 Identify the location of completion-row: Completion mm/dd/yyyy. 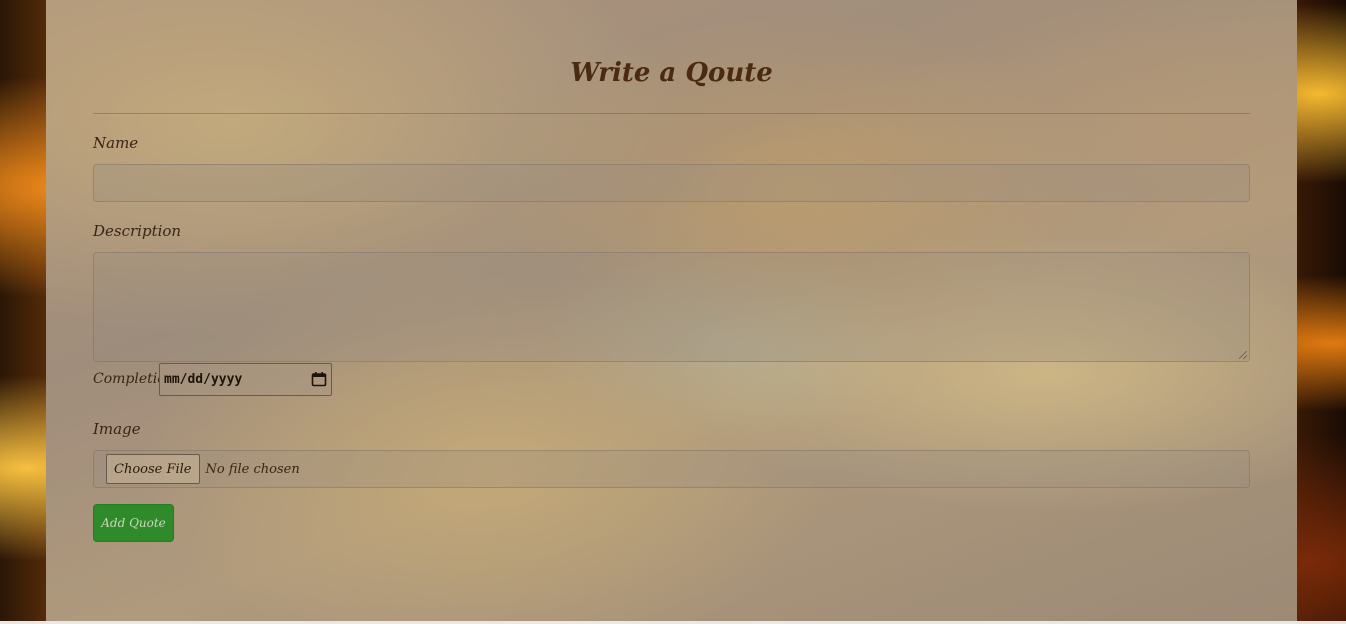
(671, 379).